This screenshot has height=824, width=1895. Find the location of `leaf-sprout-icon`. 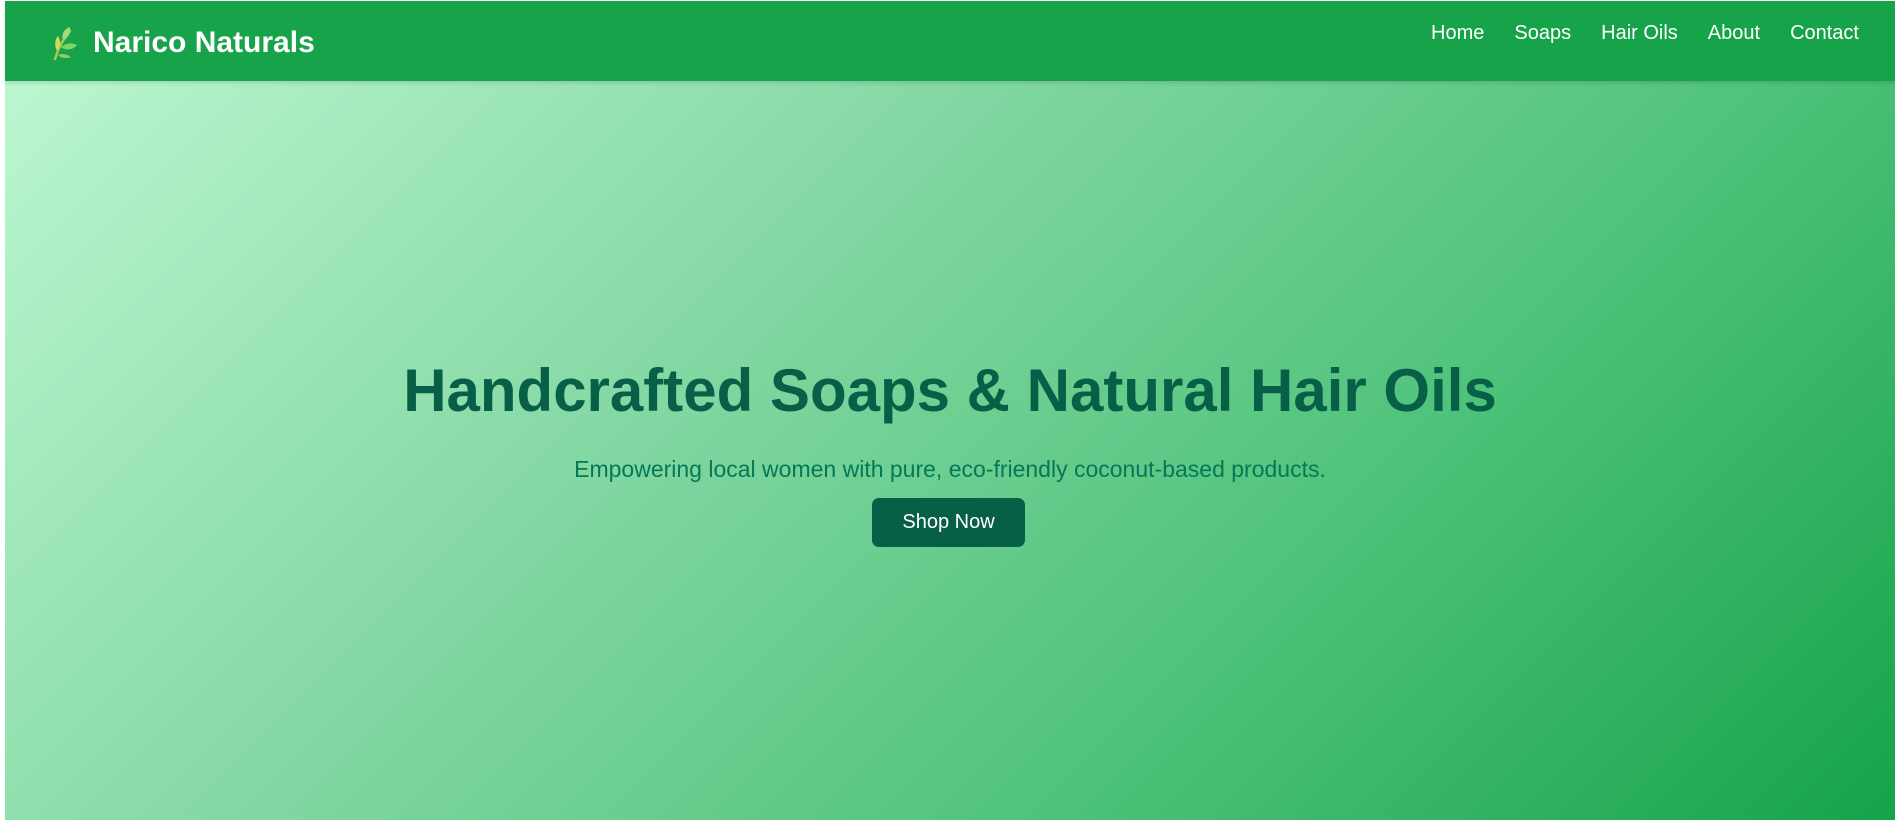

leaf-sprout-icon is located at coordinates (64, 43).